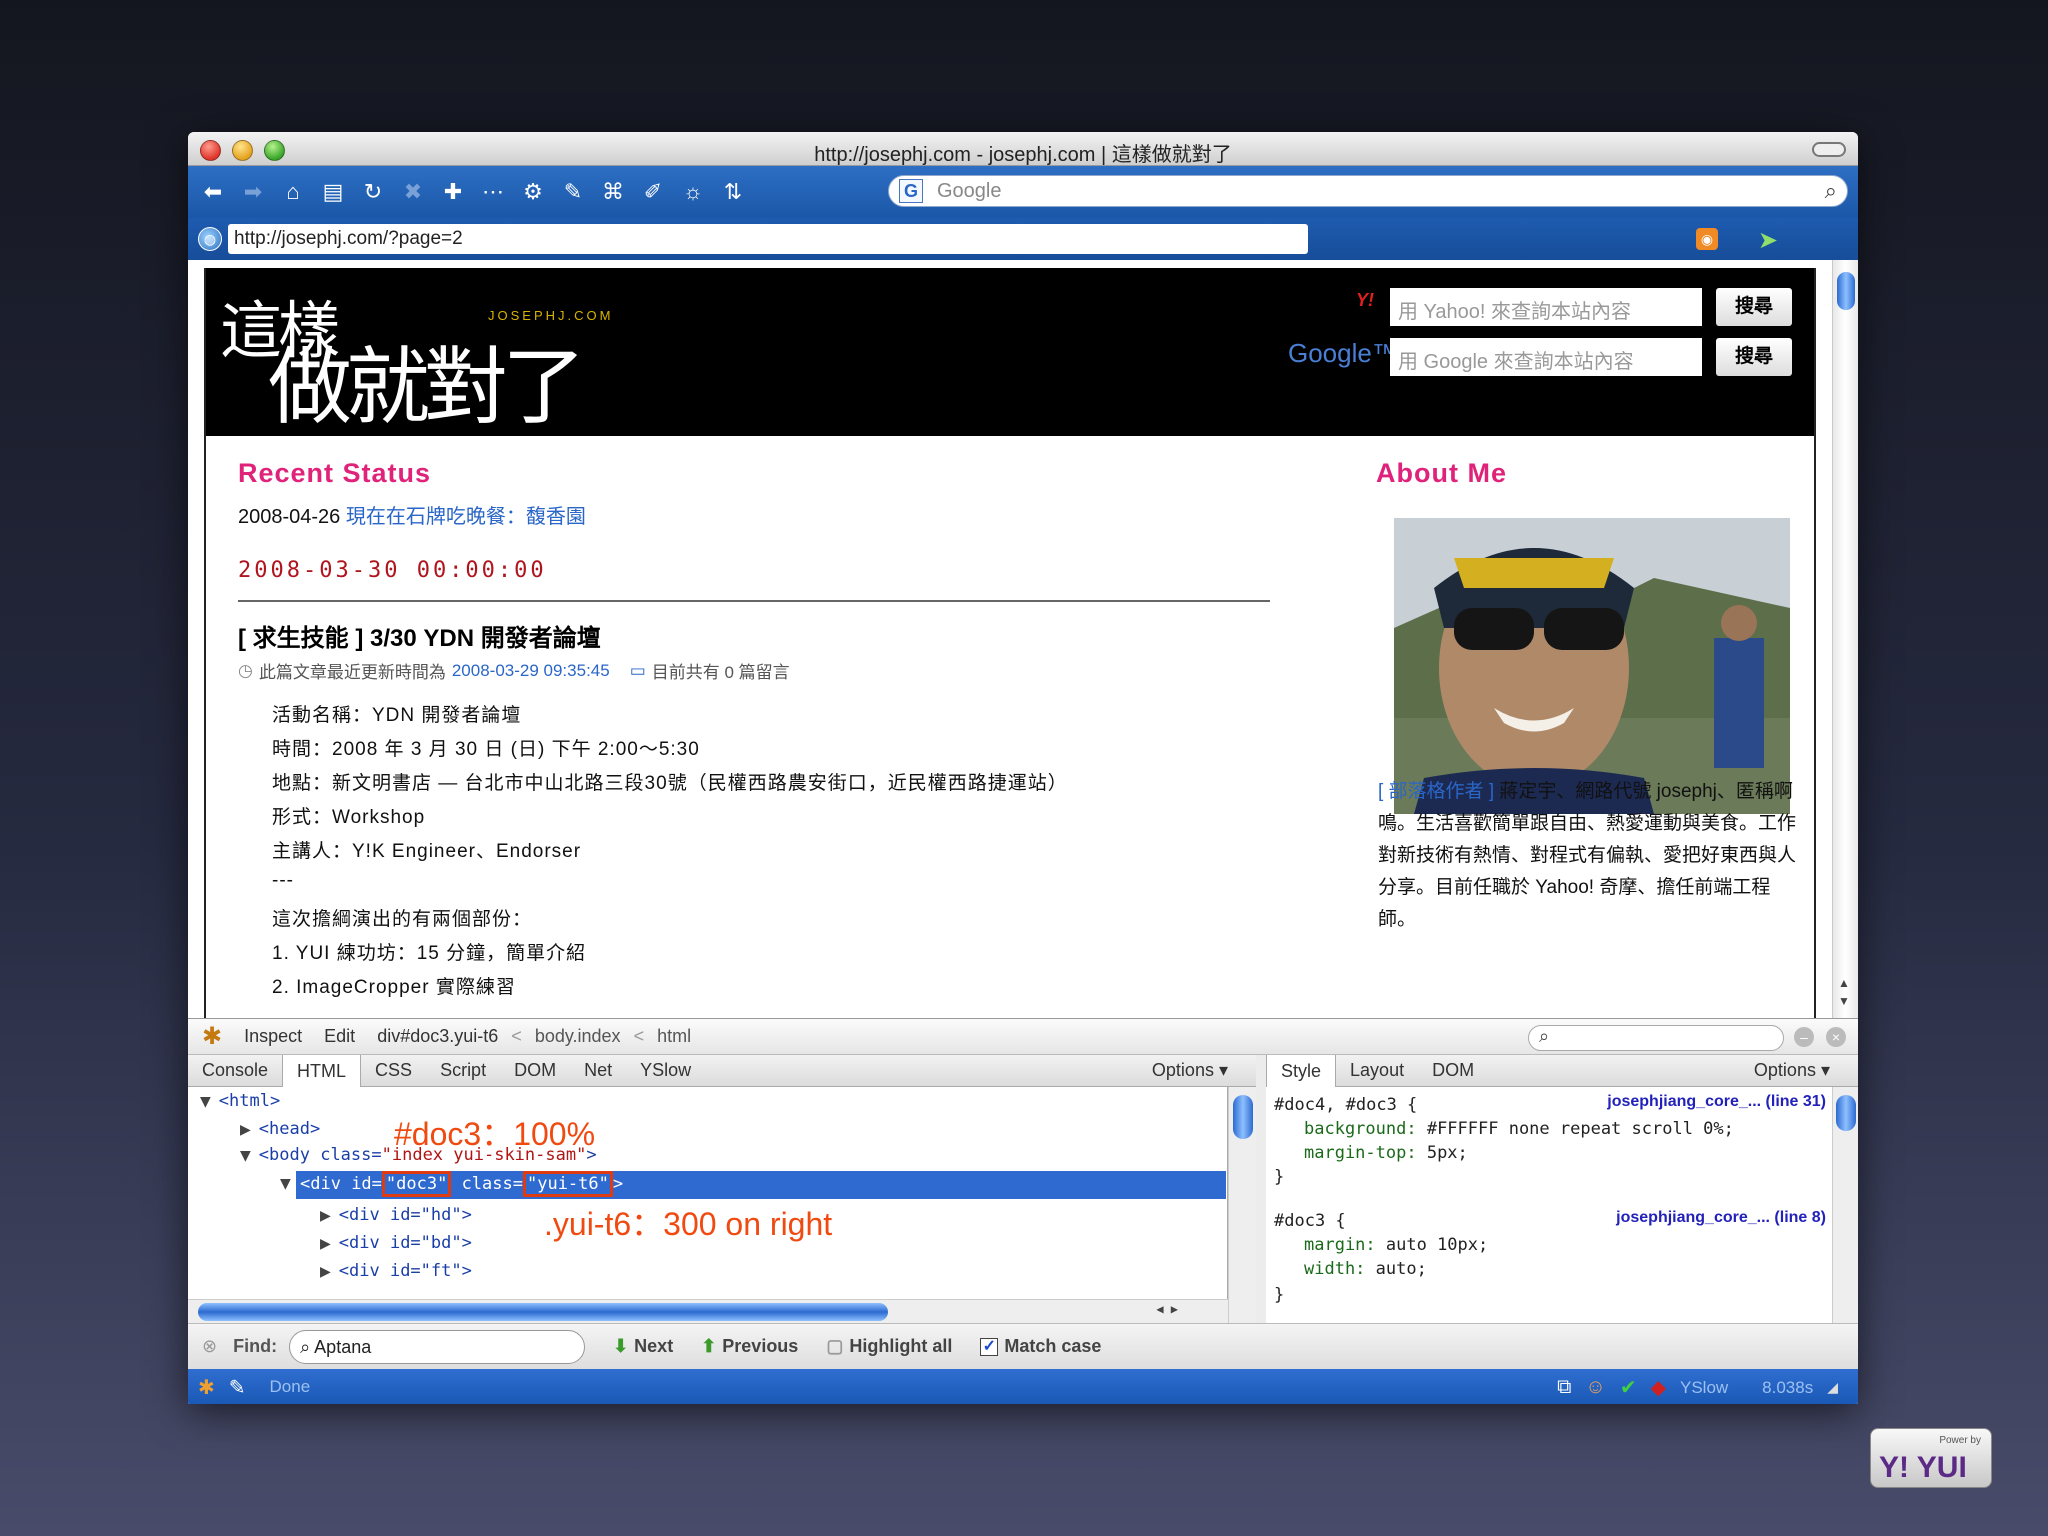 This screenshot has width=2048, height=1536. What do you see at coordinates (1377, 1070) in the screenshot?
I see `tab-layout: Layout` at bounding box center [1377, 1070].